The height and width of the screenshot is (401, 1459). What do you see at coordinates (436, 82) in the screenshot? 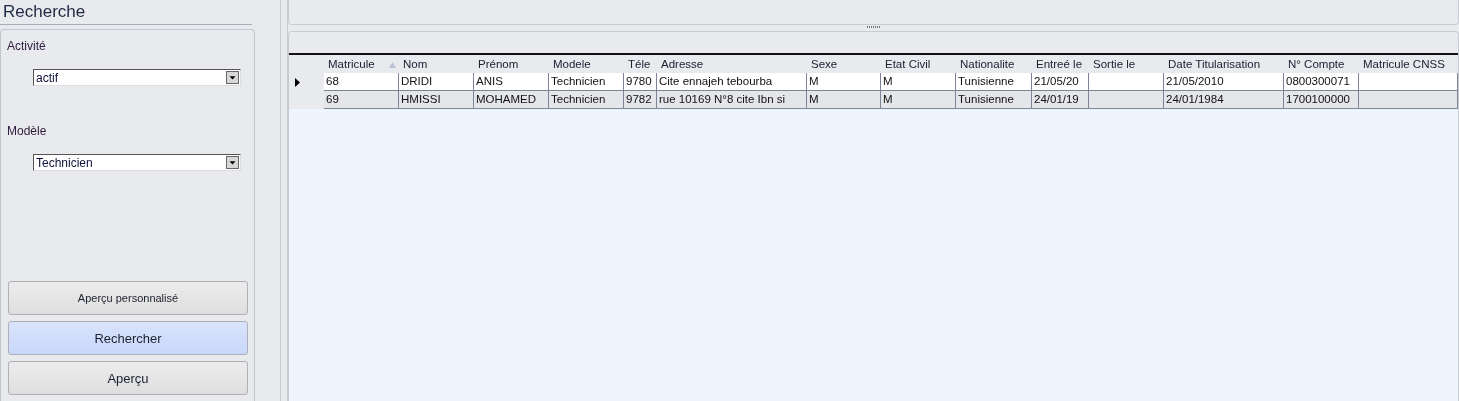
I see `table-cell: DRIDI` at bounding box center [436, 82].